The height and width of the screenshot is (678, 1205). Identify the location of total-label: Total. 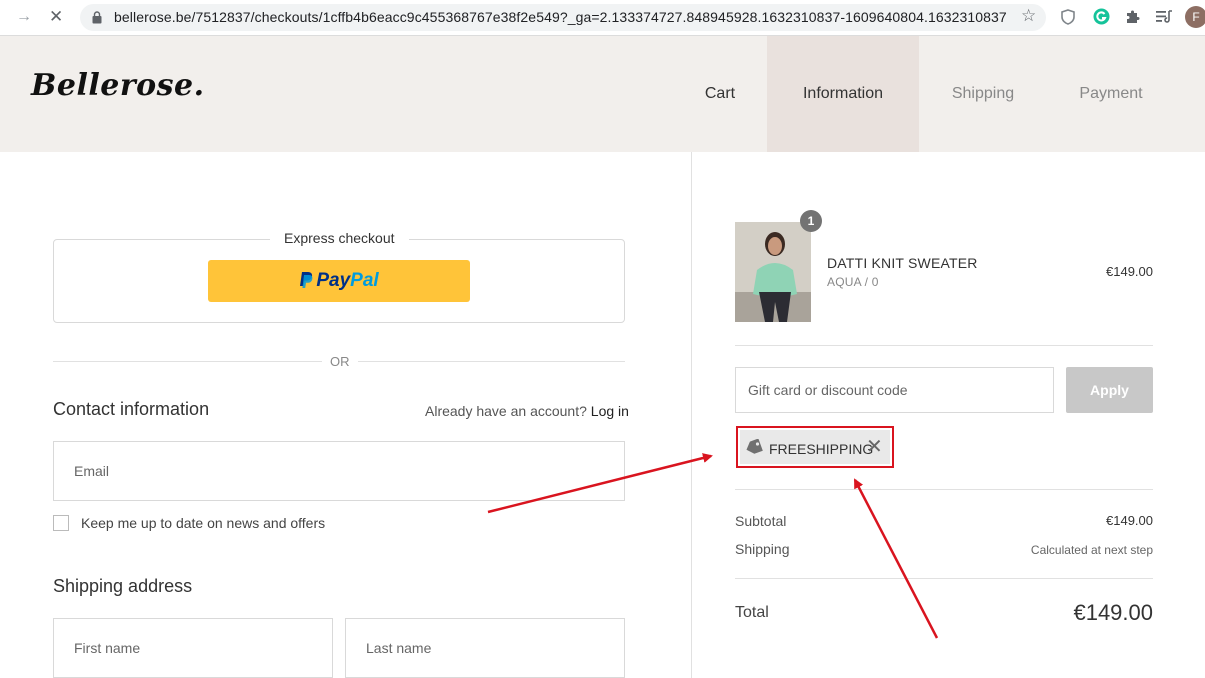
(752, 612).